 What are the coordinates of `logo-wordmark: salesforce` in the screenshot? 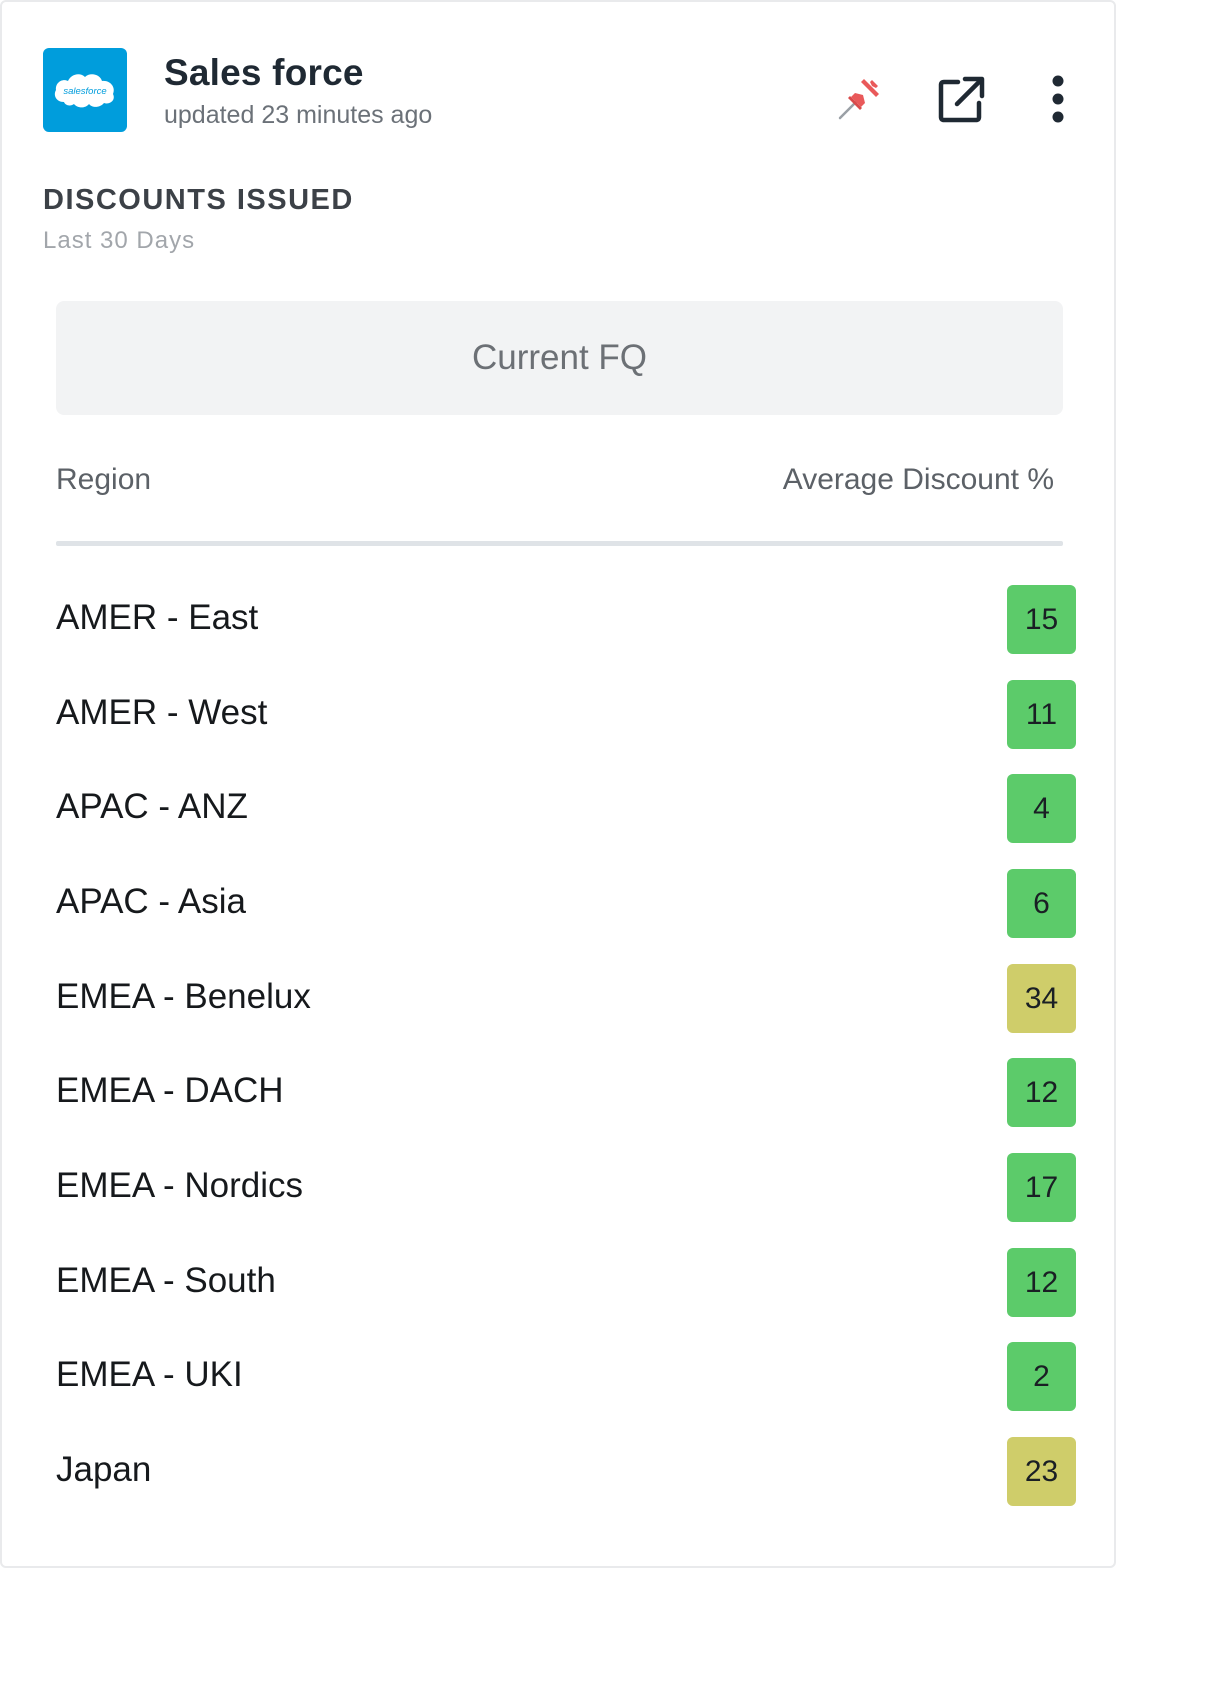 It's located at (84, 91).